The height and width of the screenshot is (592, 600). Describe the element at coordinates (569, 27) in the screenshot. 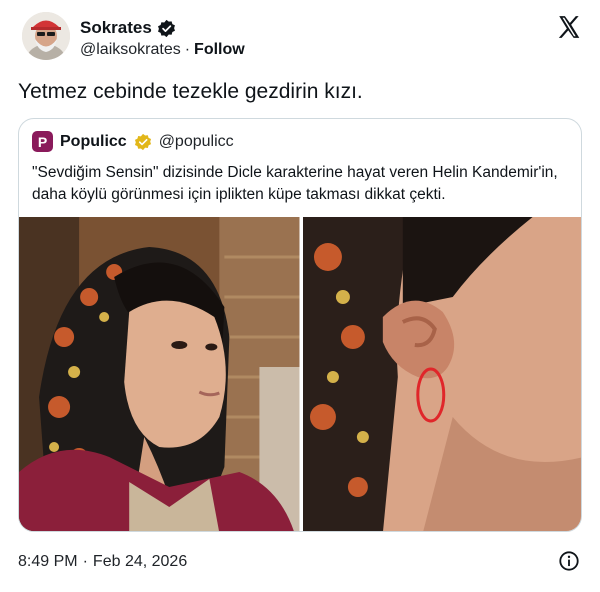

I see `x-logo-icon` at that location.